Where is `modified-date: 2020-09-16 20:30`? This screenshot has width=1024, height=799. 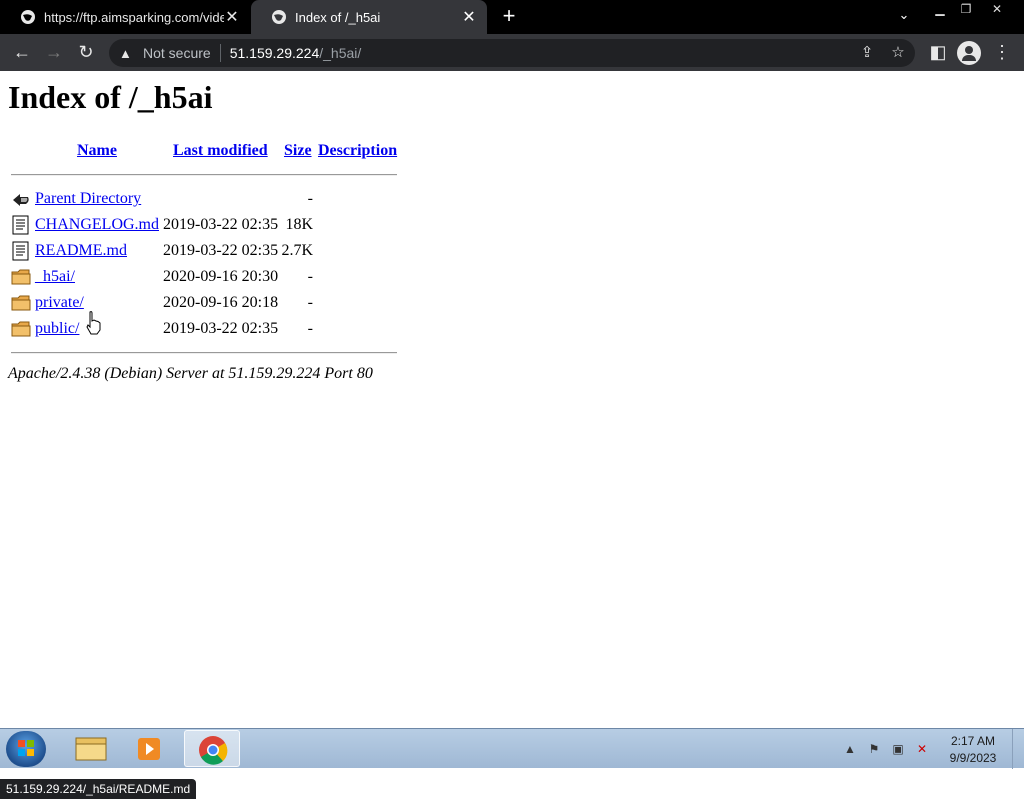 modified-date: 2020-09-16 20:30 is located at coordinates (221, 276).